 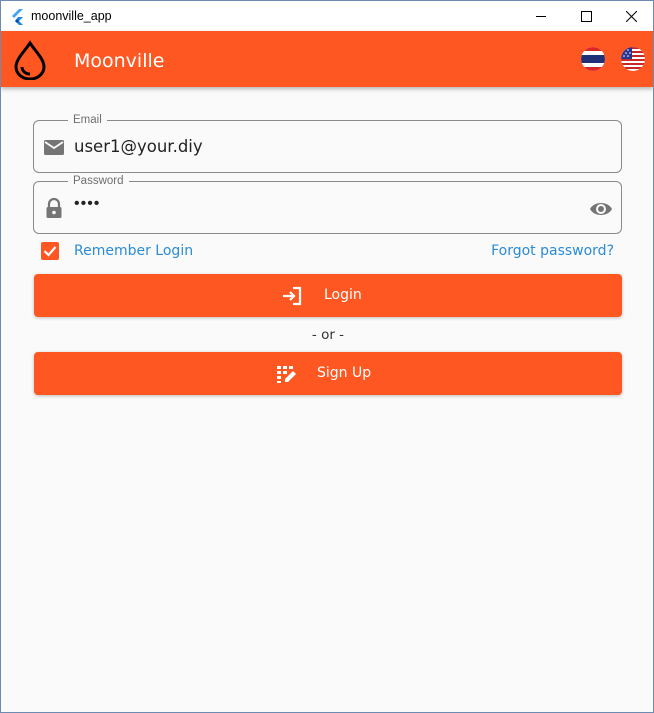 What do you see at coordinates (327, 16) in the screenshot?
I see `window-titlebar: moonville_app` at bounding box center [327, 16].